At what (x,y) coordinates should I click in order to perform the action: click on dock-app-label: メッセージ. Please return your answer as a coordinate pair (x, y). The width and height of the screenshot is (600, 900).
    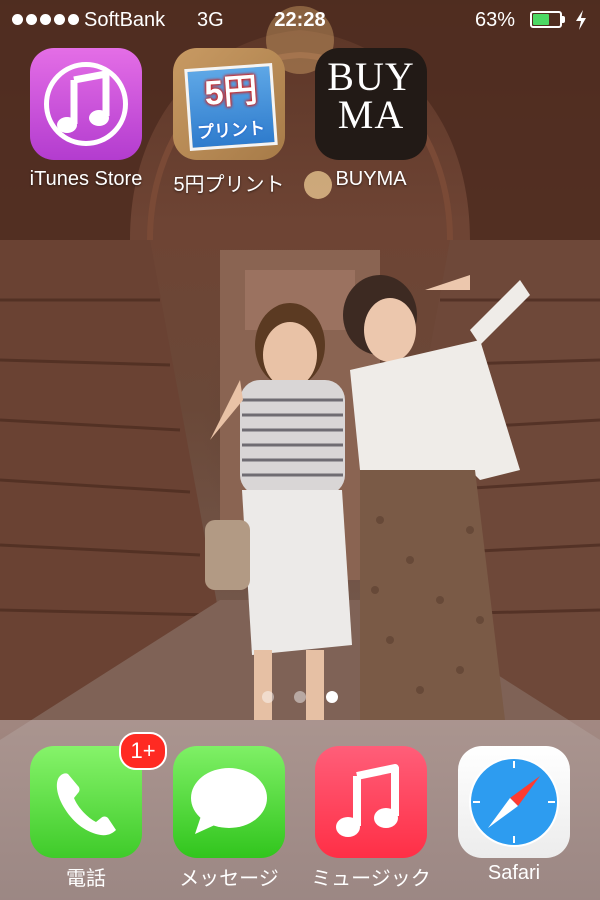
    Looking at the image, I should click on (229, 879).